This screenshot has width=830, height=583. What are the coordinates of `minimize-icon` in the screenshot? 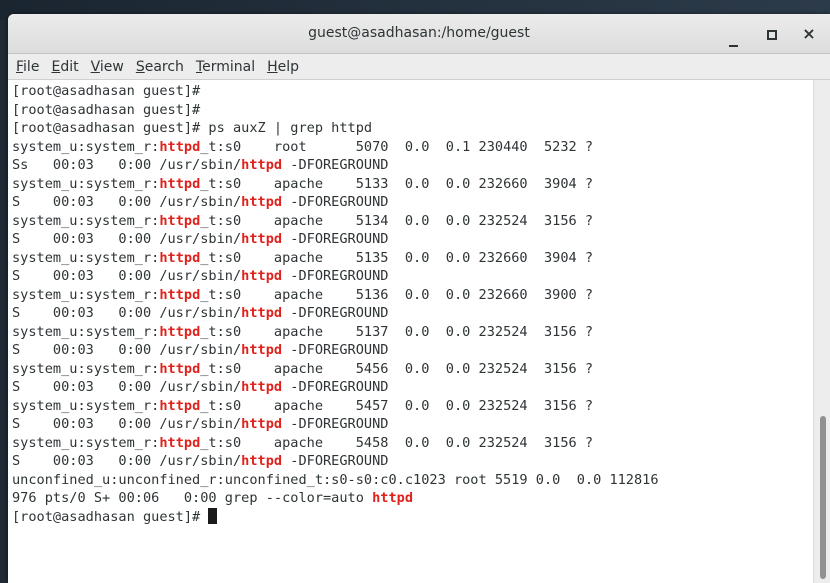 It's located at (733, 46).